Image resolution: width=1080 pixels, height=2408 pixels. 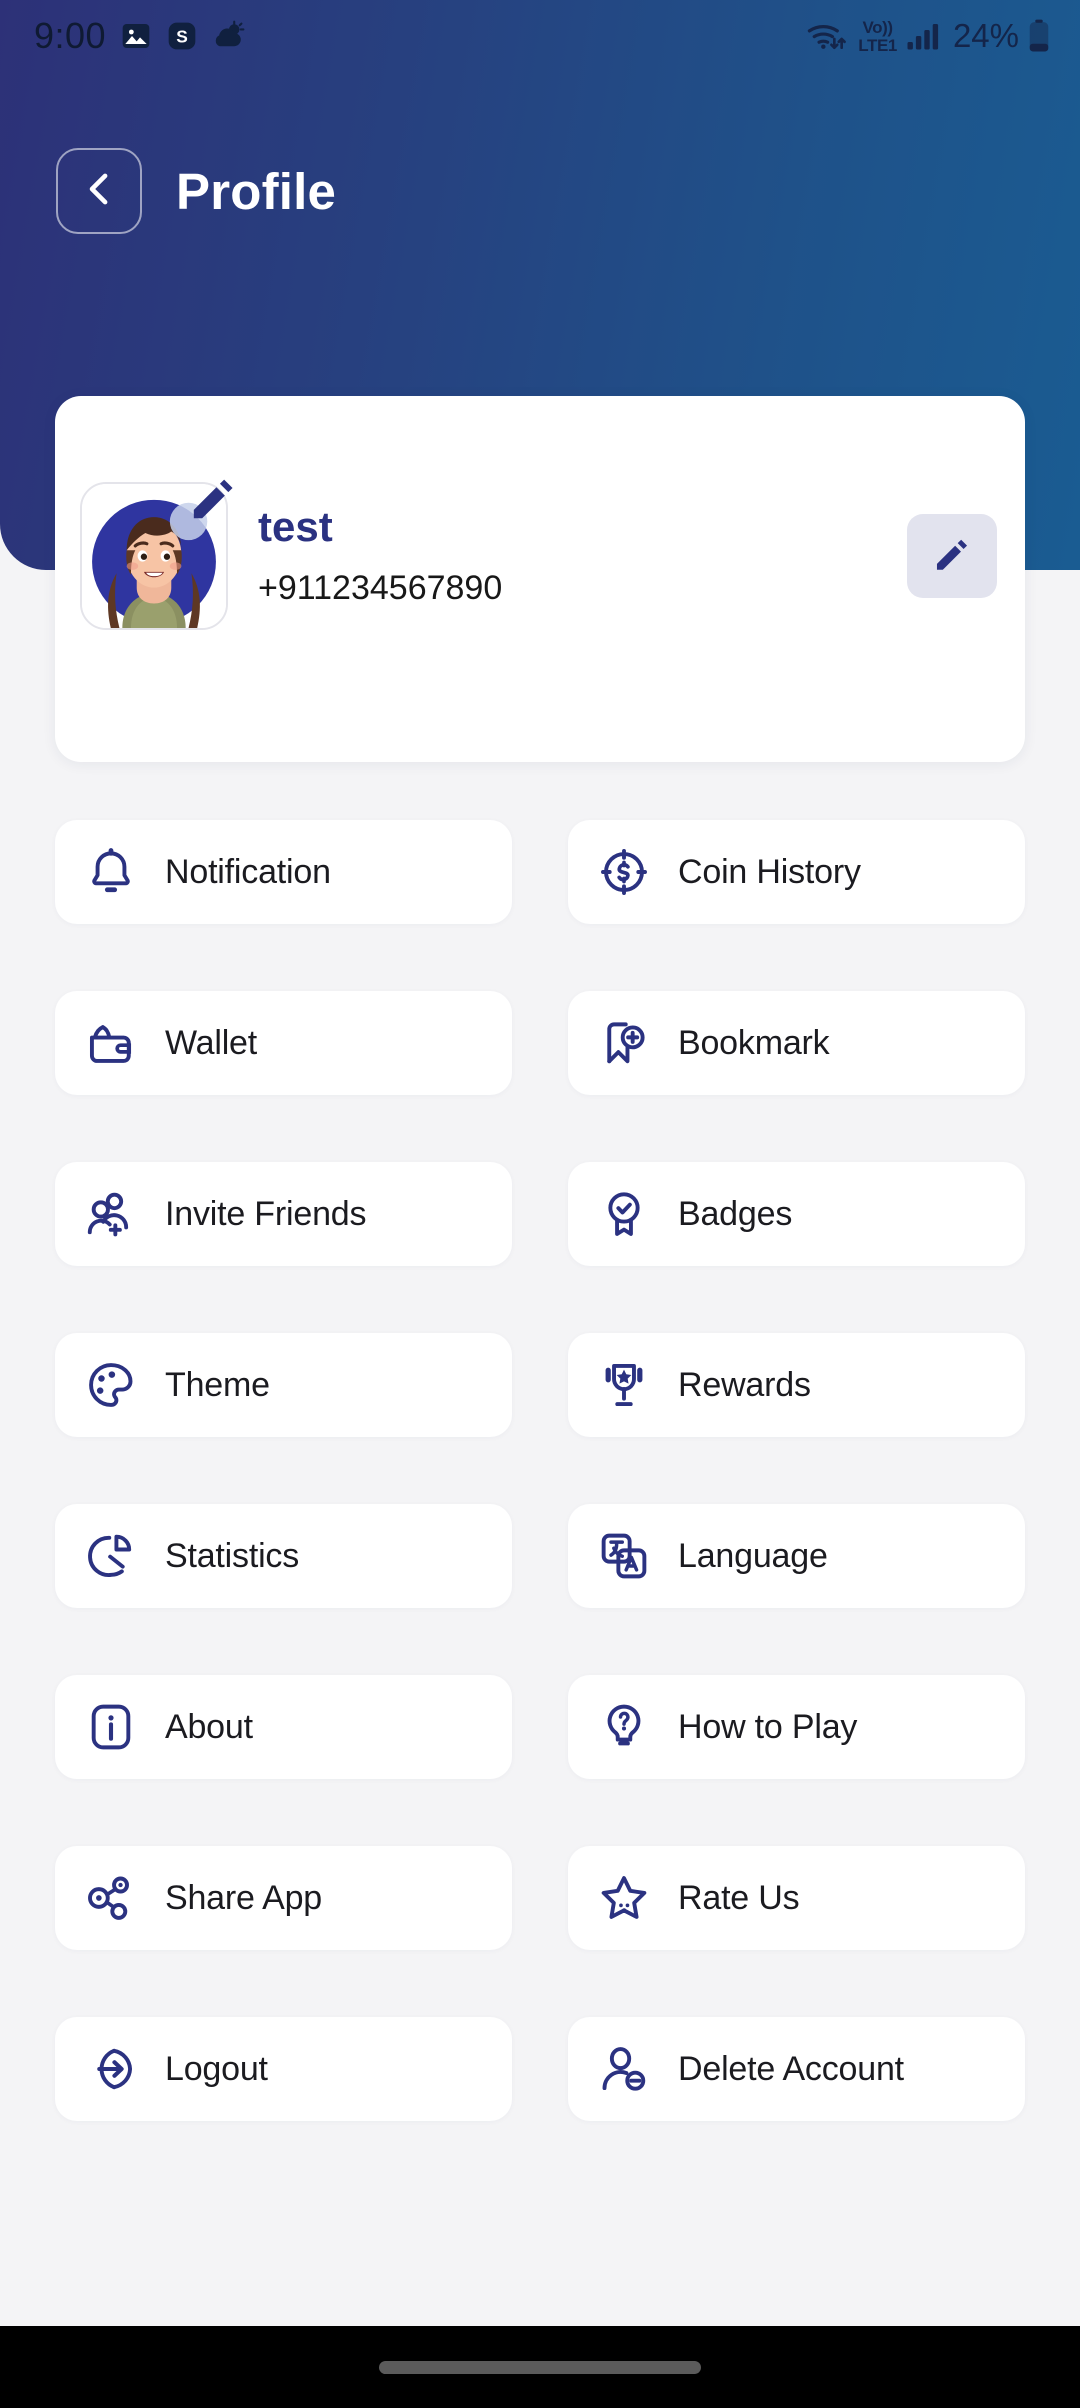 I want to click on status-bar-left: 9:00 S, so click(x=140, y=36).